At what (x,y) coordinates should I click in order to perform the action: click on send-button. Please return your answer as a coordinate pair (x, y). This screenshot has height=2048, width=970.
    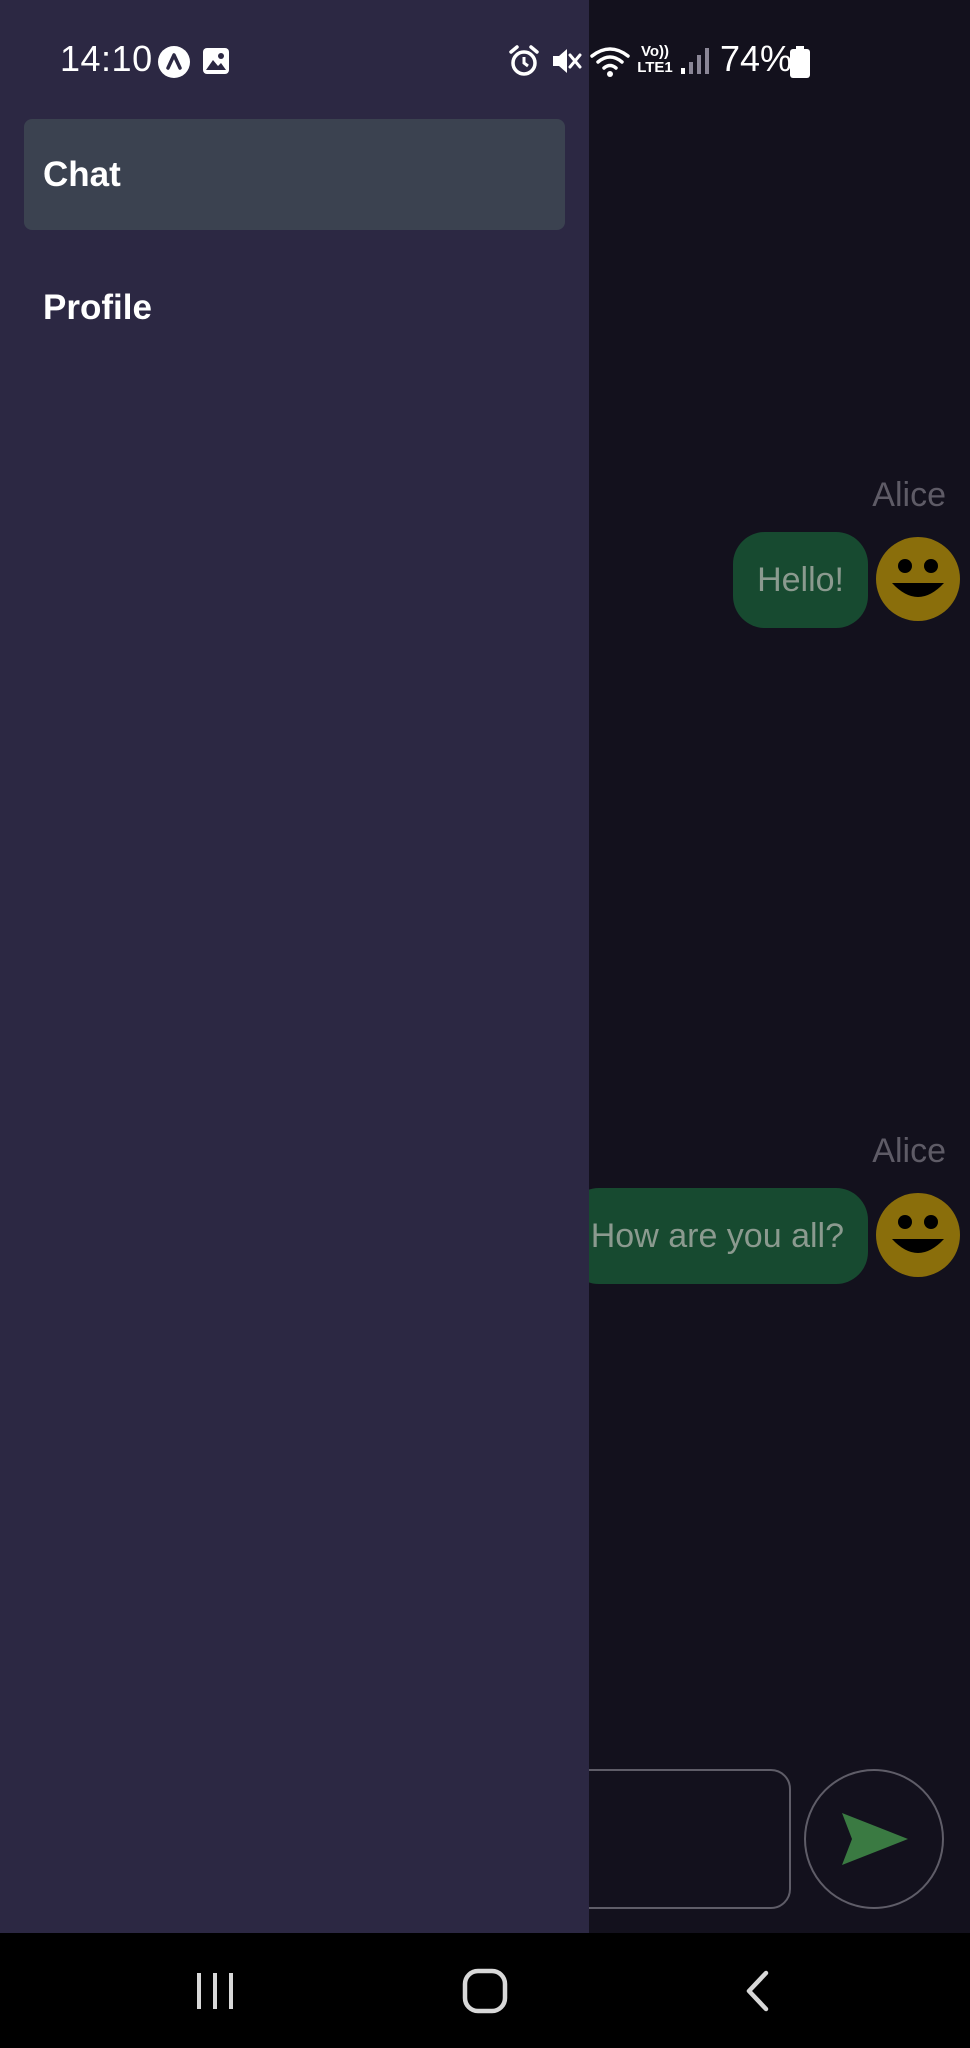
    Looking at the image, I should click on (874, 1839).